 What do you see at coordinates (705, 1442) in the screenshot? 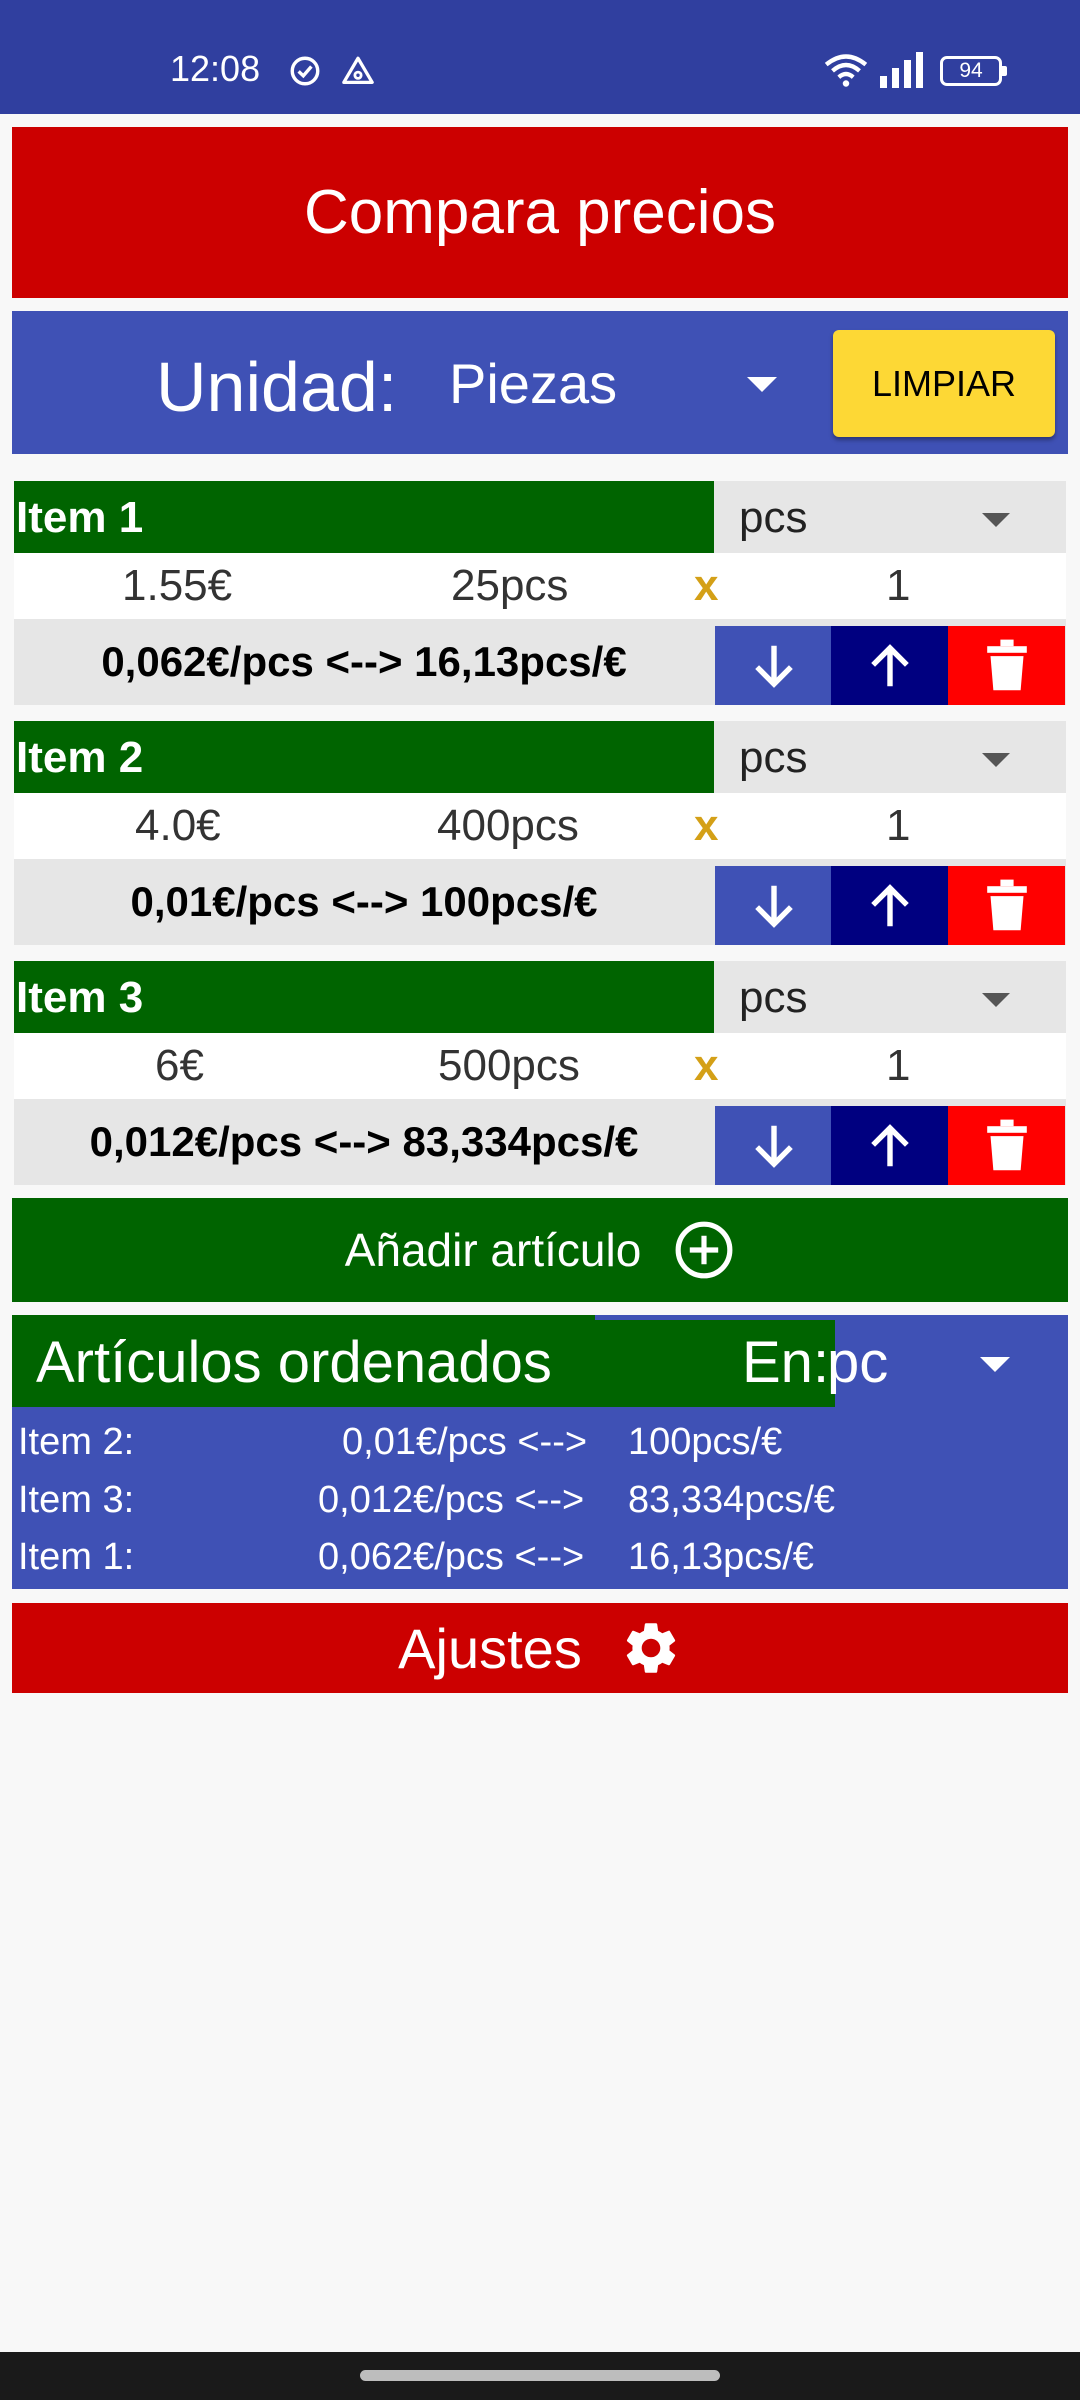
I see `sorted-item-per-euro: 100pcs/€` at bounding box center [705, 1442].